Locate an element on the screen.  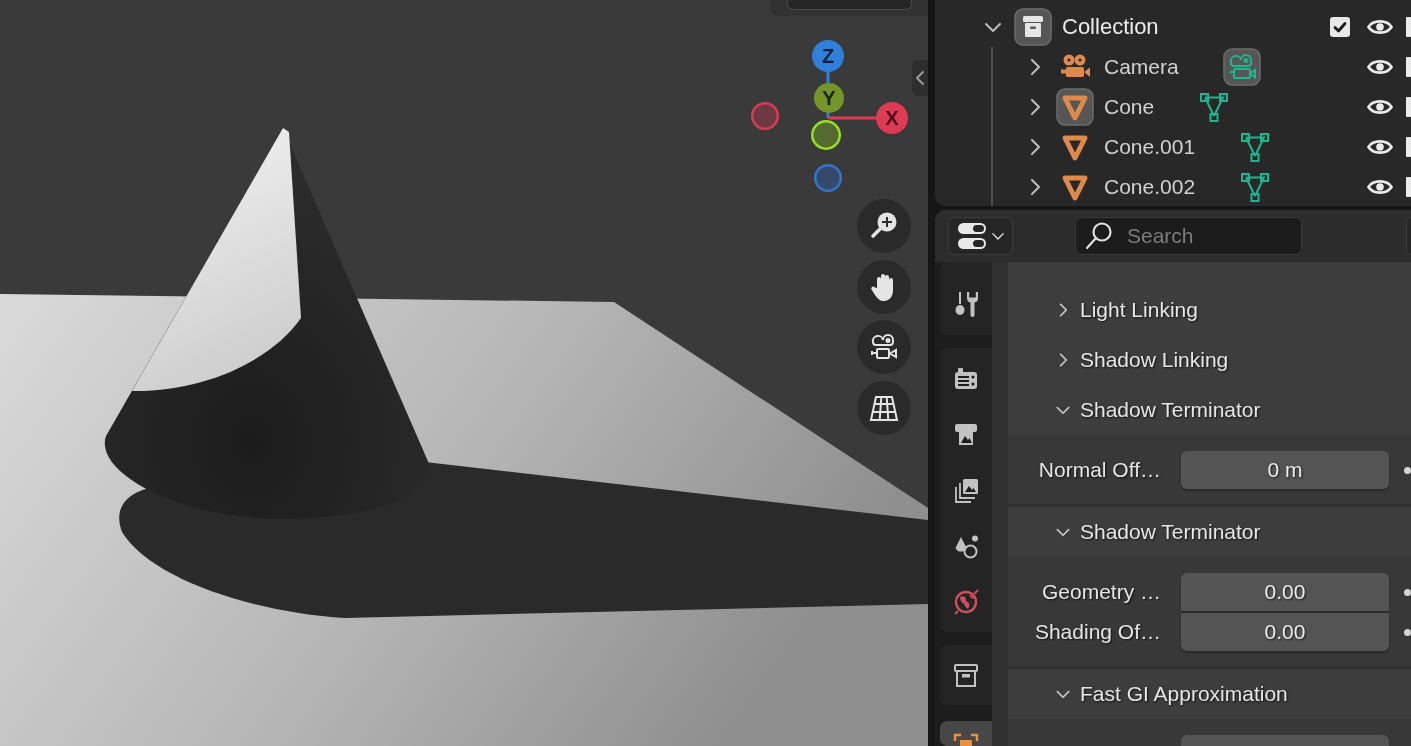
search-icon is located at coordinates (1099, 236).